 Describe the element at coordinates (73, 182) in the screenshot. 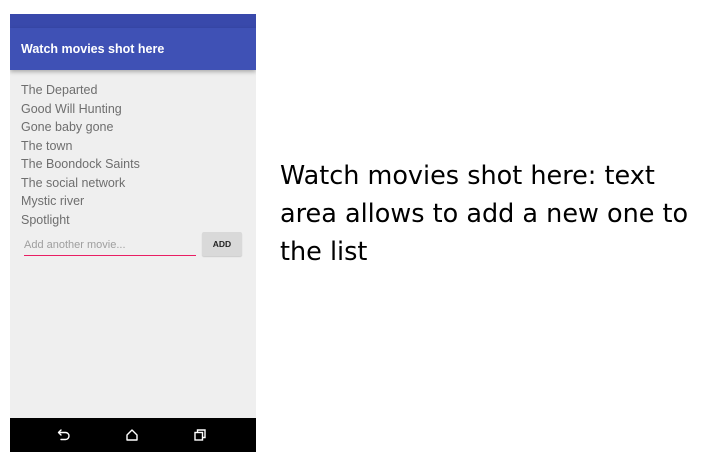

I see `list-item: The social network` at that location.